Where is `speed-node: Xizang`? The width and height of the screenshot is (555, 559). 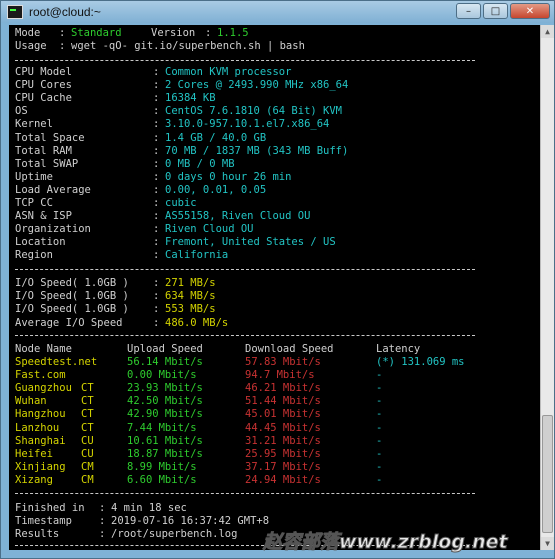 speed-node: Xizang is located at coordinates (34, 479).